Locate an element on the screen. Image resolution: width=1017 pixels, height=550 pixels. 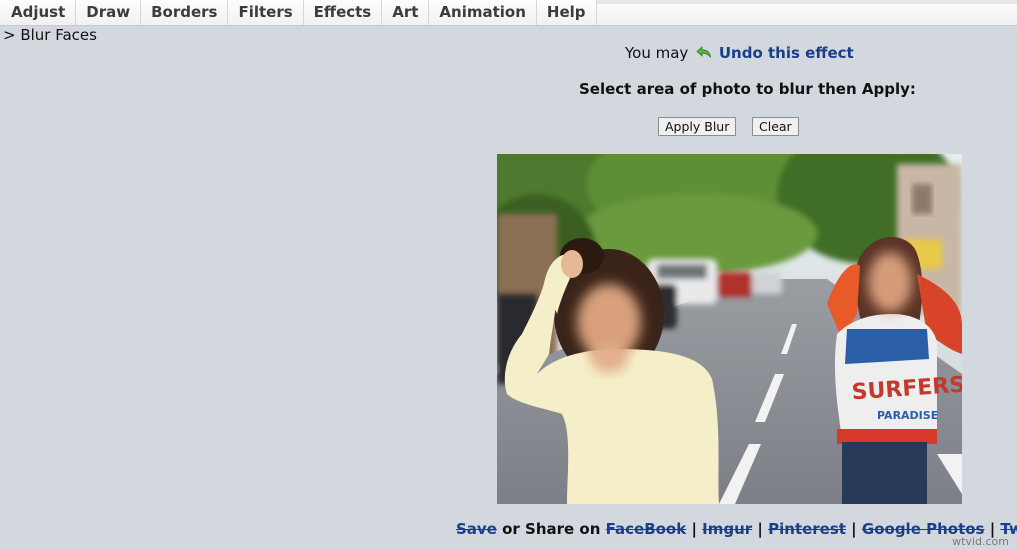
menu-bar-filler is located at coordinates (806, 12).